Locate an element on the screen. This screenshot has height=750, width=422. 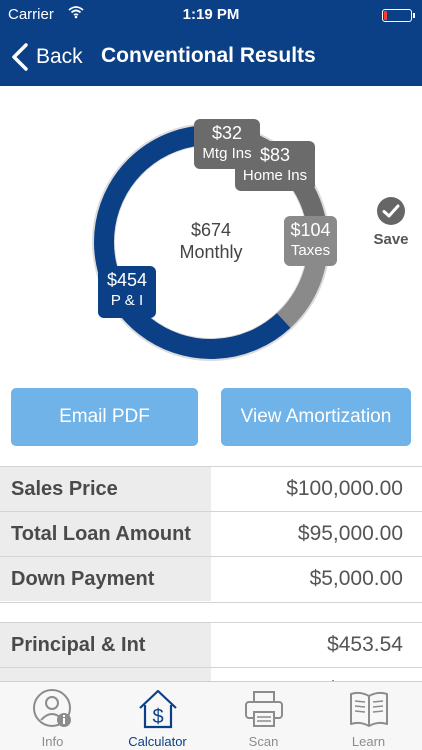
row-value: $100,000.00 is located at coordinates (316, 489).